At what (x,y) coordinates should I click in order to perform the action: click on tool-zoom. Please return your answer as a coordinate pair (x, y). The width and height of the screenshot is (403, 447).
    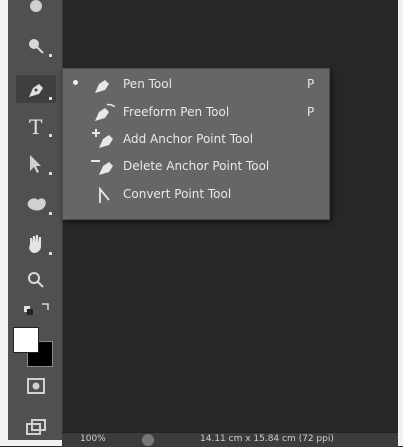
    Looking at the image, I should click on (36, 280).